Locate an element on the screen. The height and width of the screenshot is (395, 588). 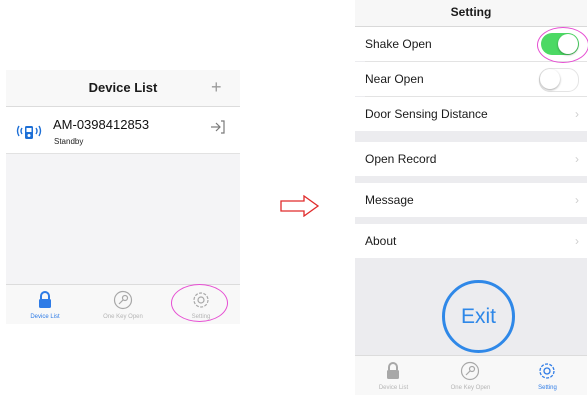
setting-header: Setting is located at coordinates (471, 13).